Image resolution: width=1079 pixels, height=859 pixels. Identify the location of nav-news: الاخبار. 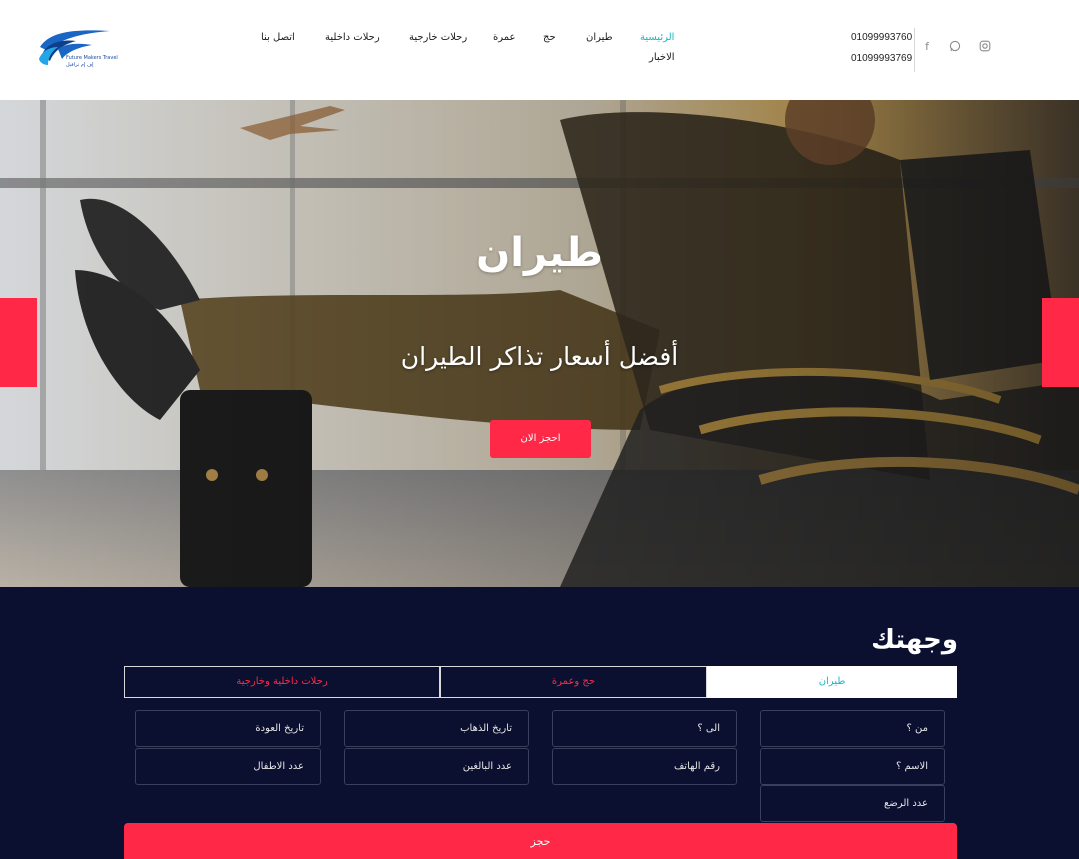
(662, 57).